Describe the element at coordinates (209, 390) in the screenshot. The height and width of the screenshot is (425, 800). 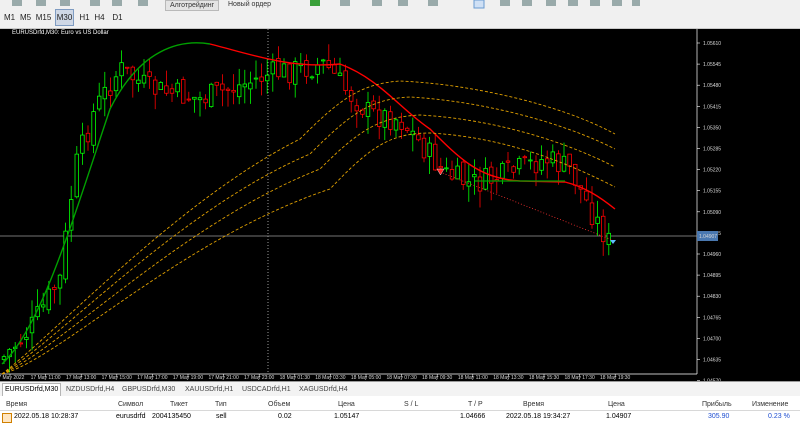
I see `chart-tab: XAUUSDrfd,H1` at that location.